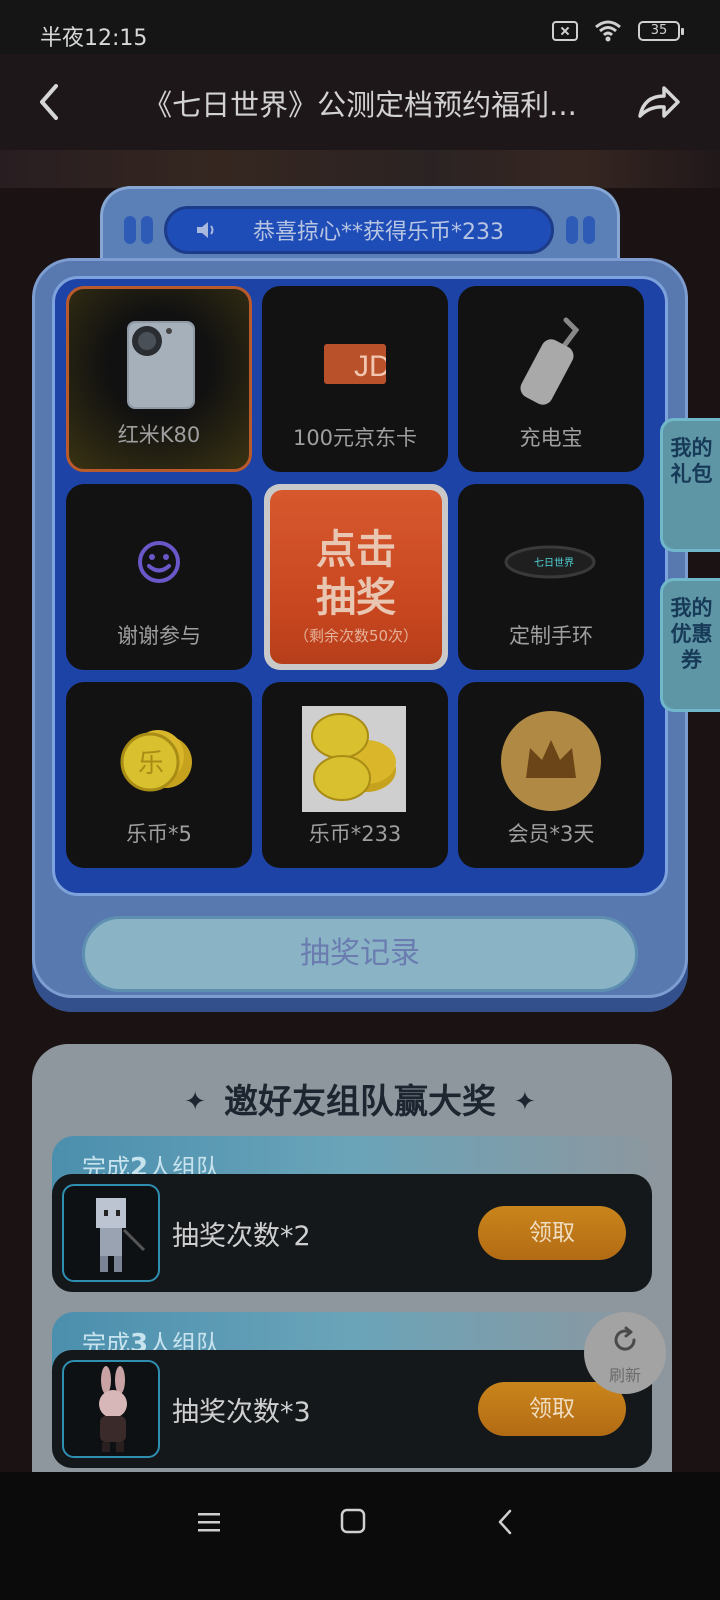 The width and height of the screenshot is (720, 1600). I want to click on hero-banner, so click(360, 169).